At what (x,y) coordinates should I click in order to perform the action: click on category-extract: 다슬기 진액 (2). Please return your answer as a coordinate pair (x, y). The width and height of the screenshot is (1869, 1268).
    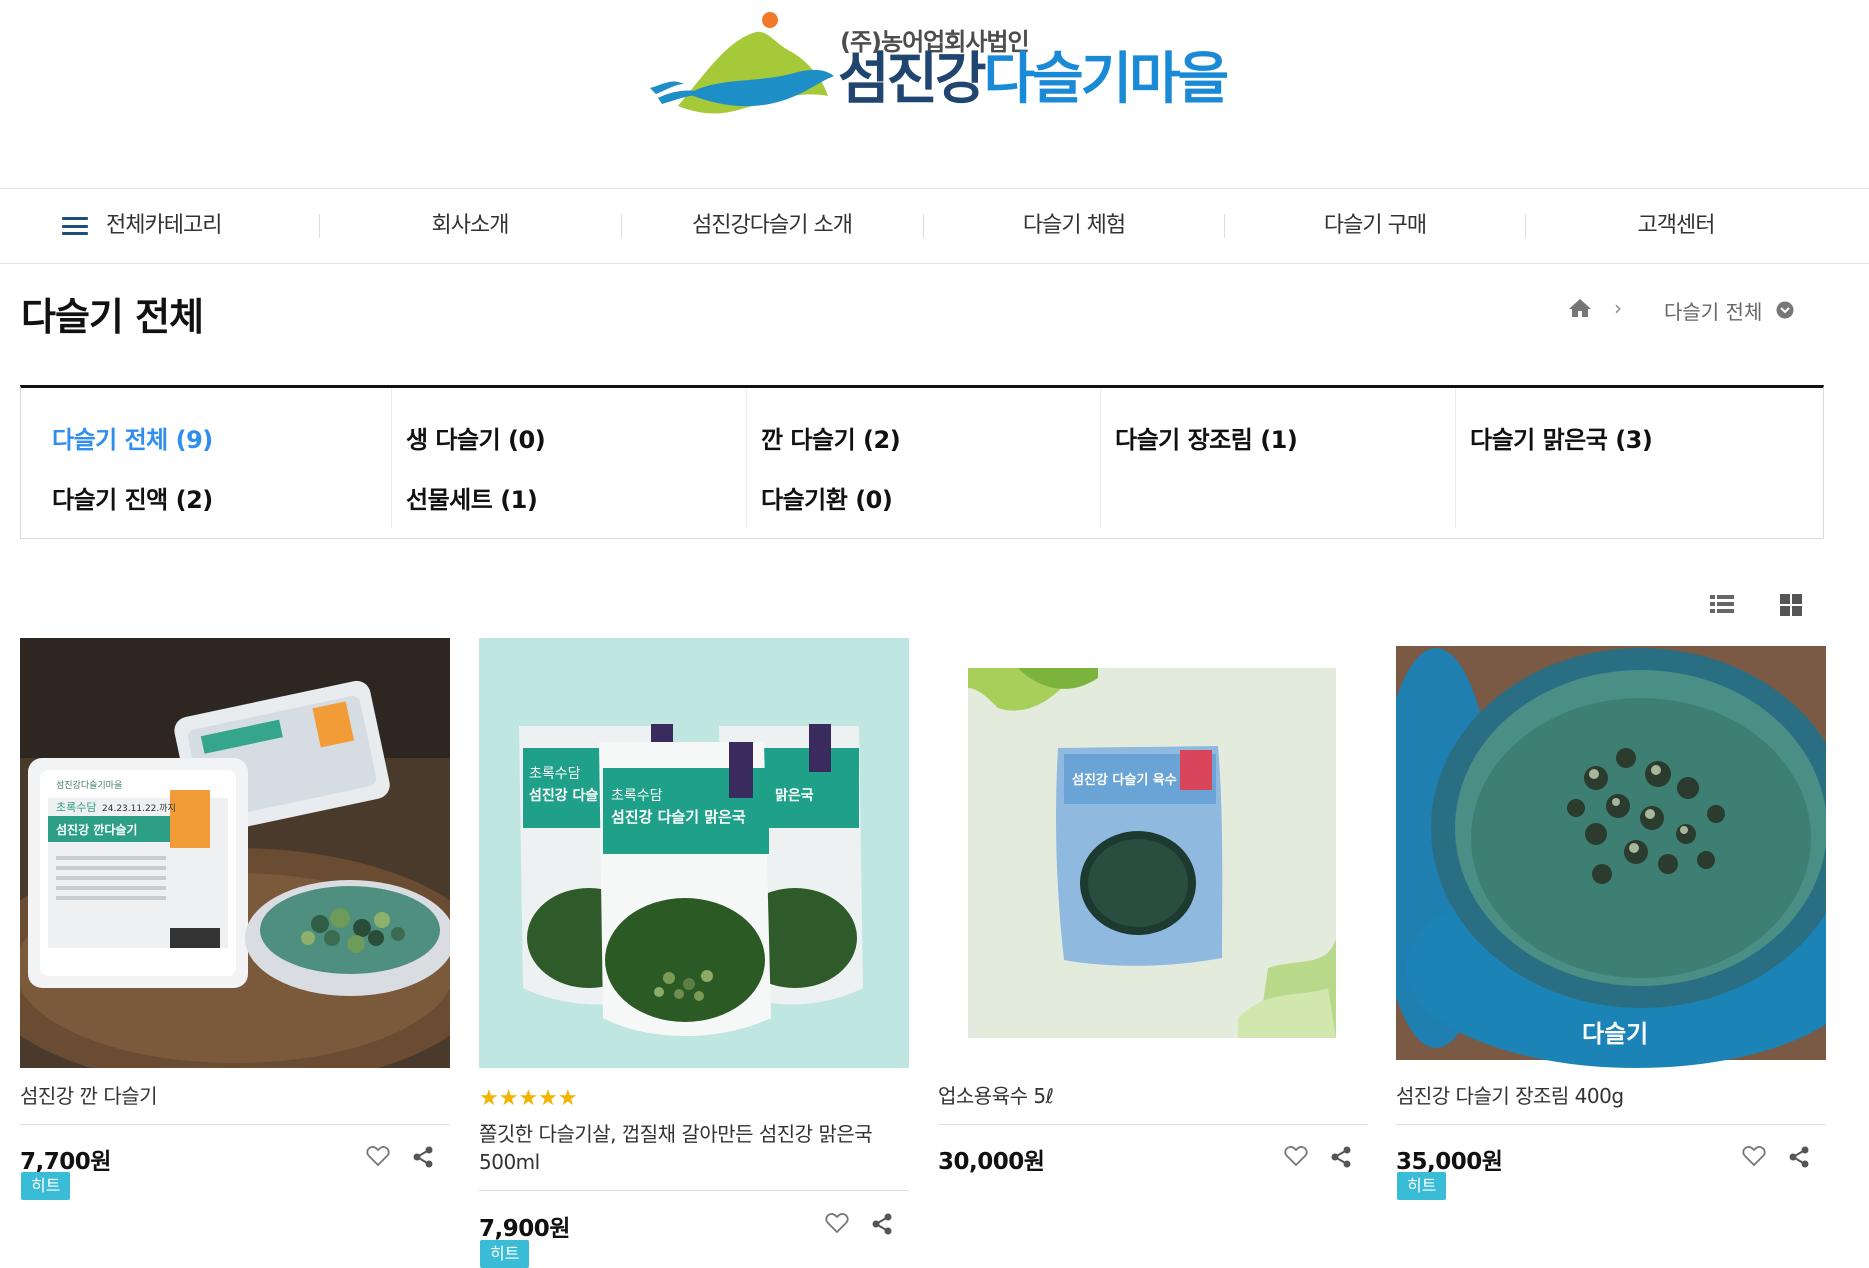
    Looking at the image, I should click on (132, 497).